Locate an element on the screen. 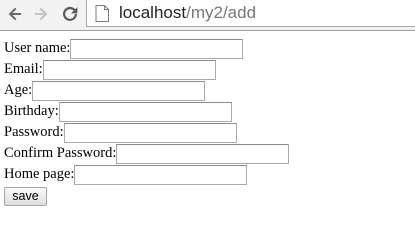  form-row-username: User name: is located at coordinates (146, 48).